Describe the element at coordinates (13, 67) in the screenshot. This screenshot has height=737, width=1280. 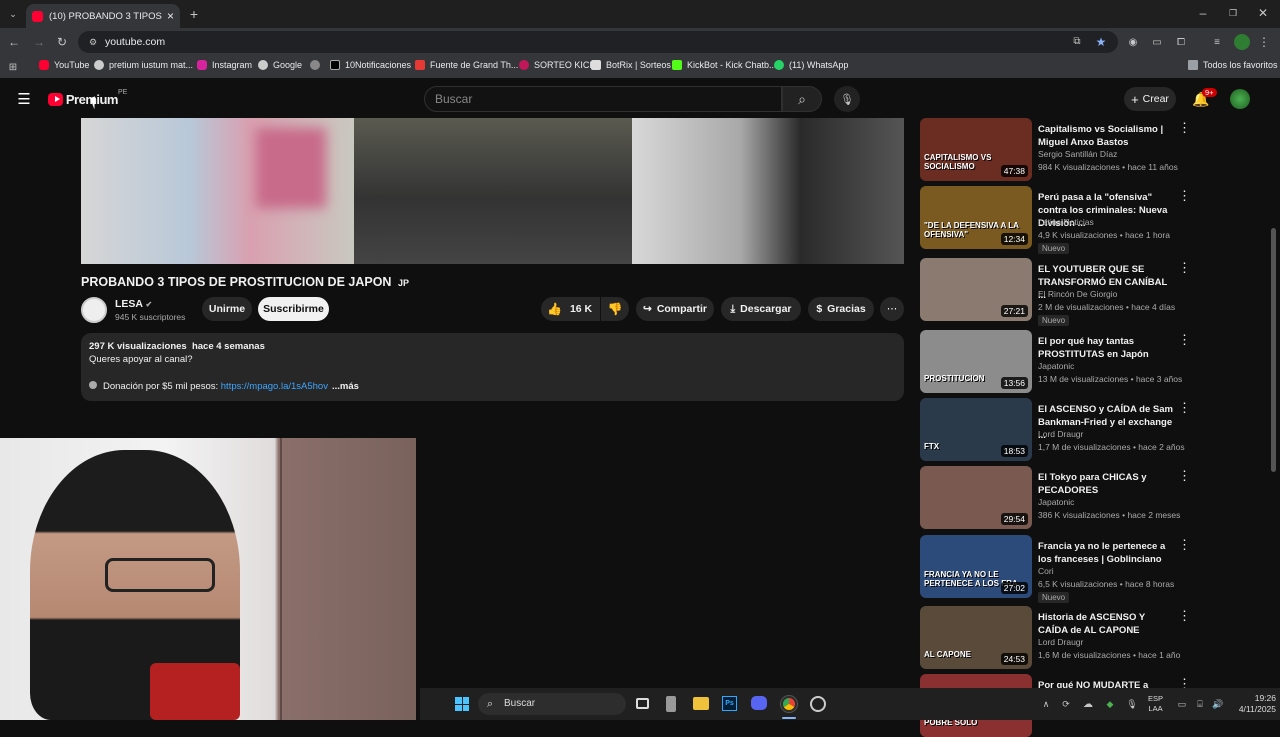
I see `apps-grid-icon: ⊞` at that location.